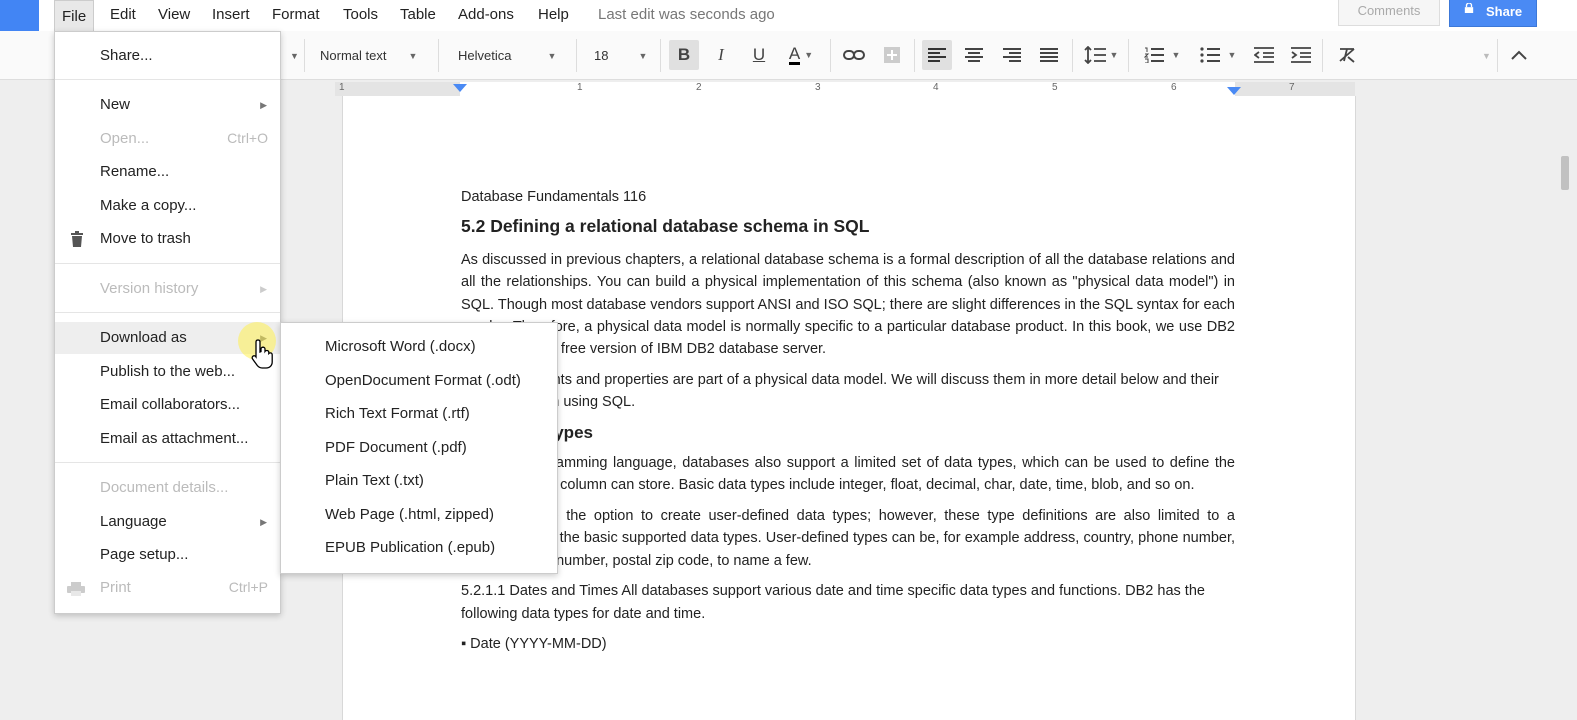 The width and height of the screenshot is (1577, 720). What do you see at coordinates (684, 55) in the screenshot?
I see `bold-icon: B` at bounding box center [684, 55].